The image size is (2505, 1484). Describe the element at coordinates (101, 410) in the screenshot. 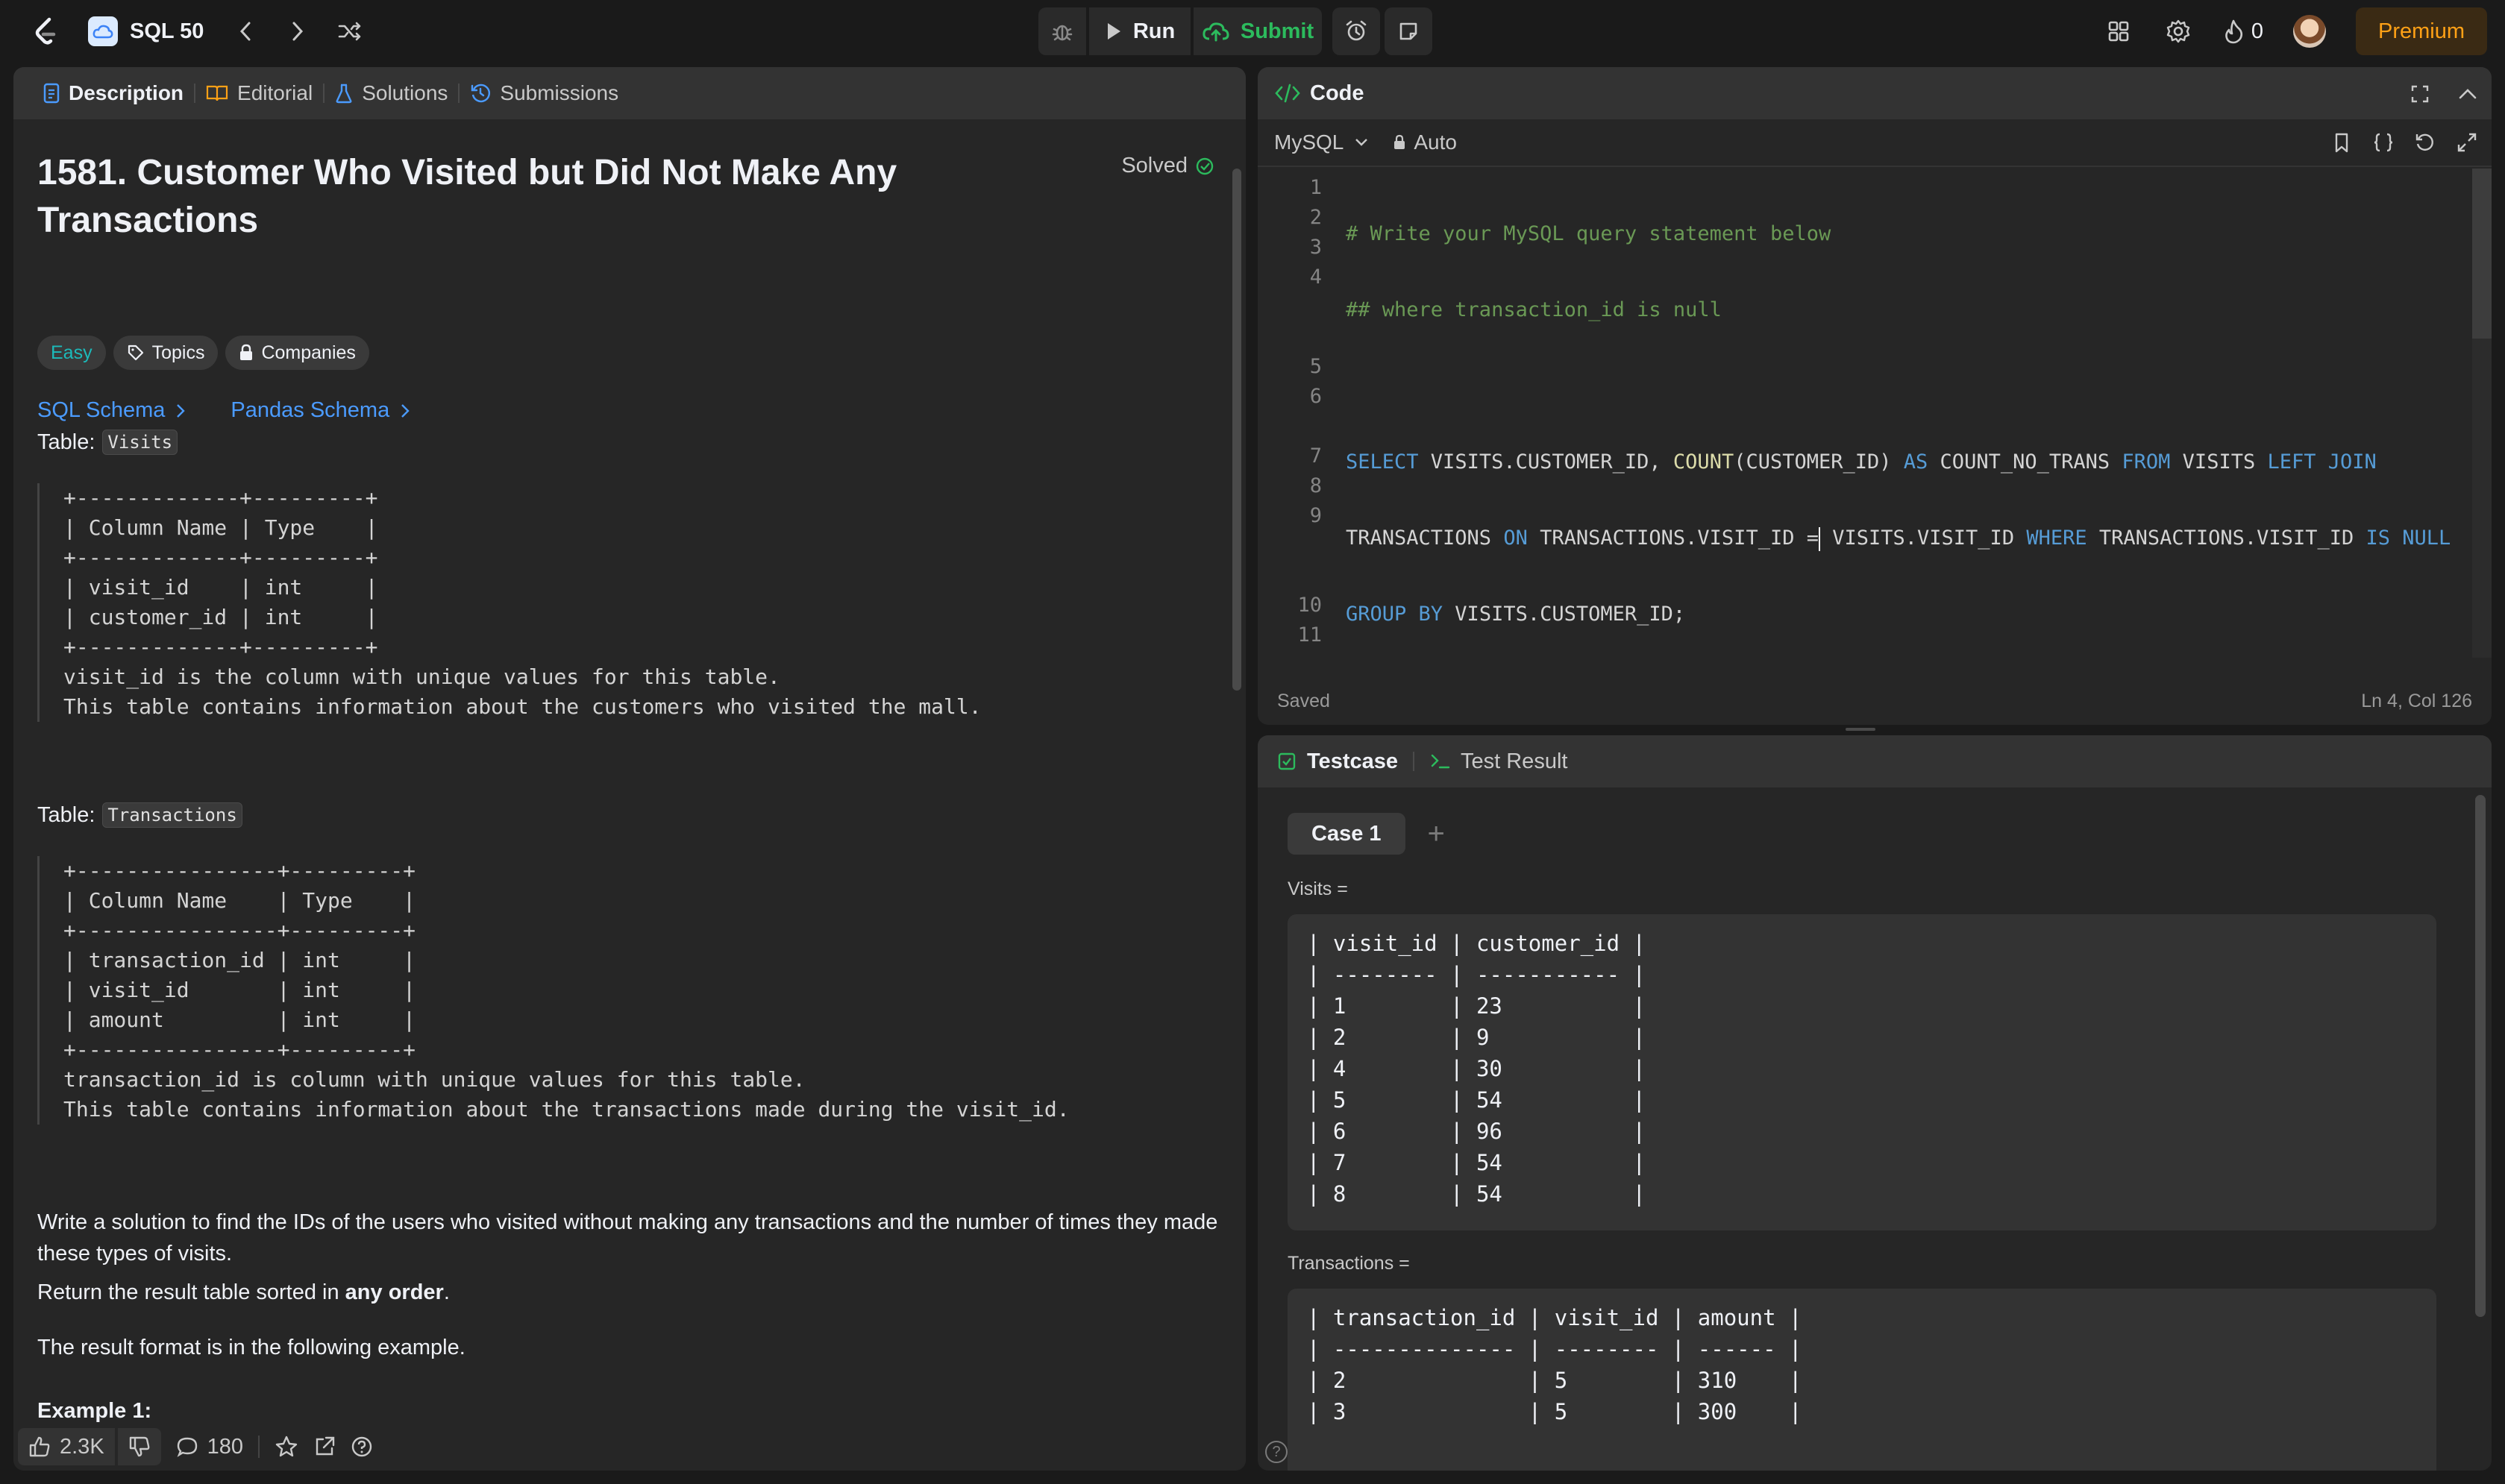

I see `sql-schema-label: SQL Schema` at that location.